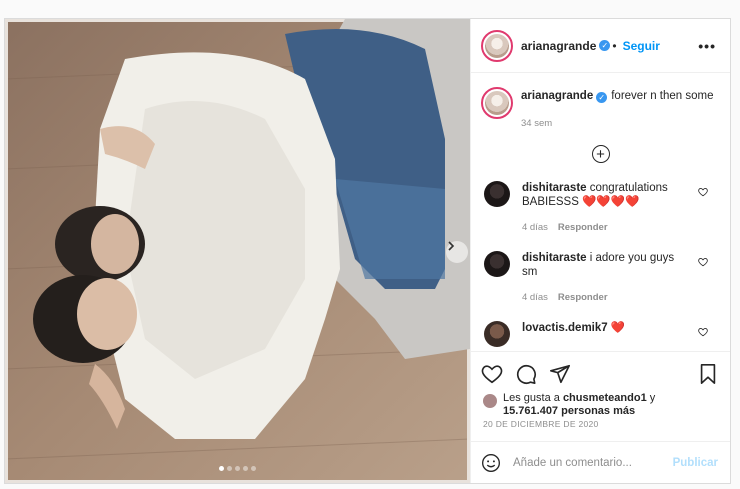 The width and height of the screenshot is (740, 489). I want to click on comment-username: lovactis.demik7, so click(565, 328).